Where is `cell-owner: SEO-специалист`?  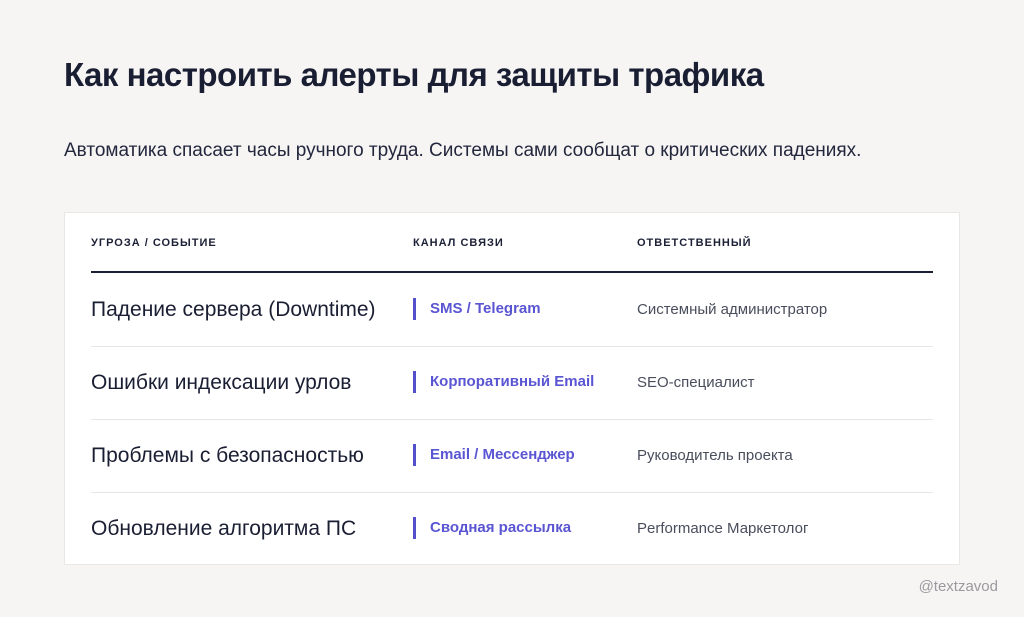 cell-owner: SEO-специалист is located at coordinates (696, 382).